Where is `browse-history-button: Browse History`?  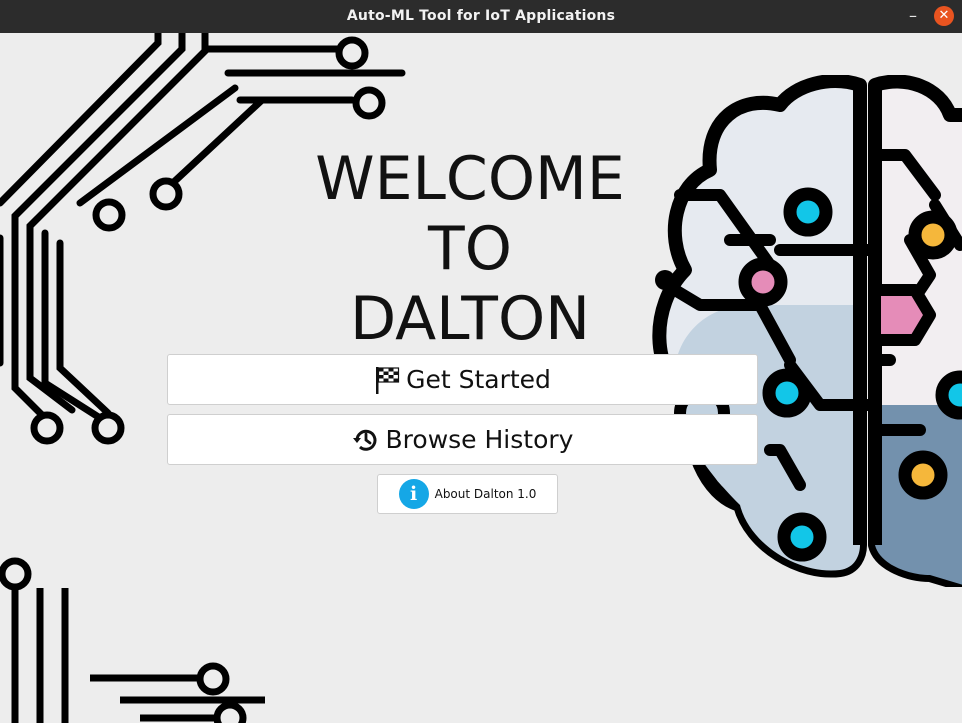
browse-history-button: Browse History is located at coordinates (462, 439).